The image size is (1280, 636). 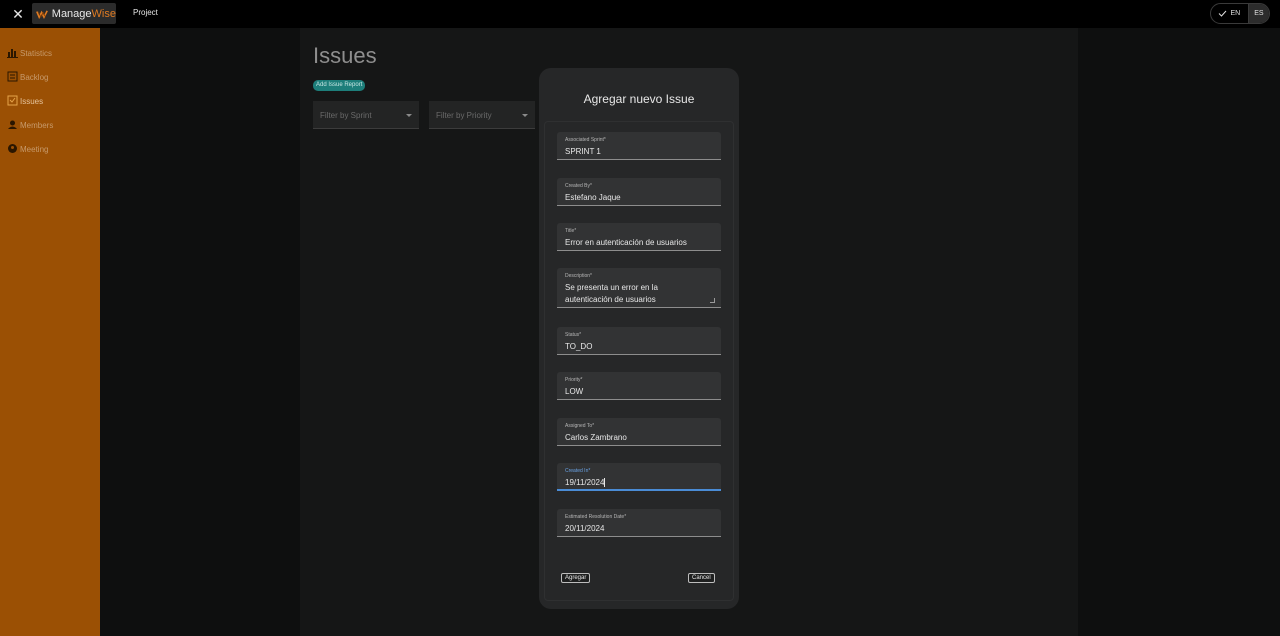 I want to click on lang-en-label: EN, so click(x=1235, y=13).